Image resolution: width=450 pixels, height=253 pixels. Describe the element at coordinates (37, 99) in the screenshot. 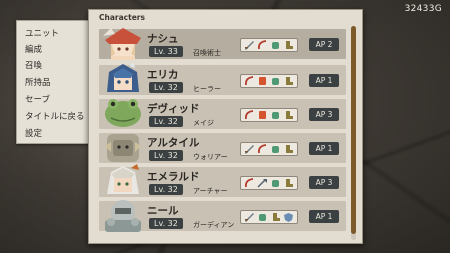

I see `menu-item-save: セーブ` at that location.